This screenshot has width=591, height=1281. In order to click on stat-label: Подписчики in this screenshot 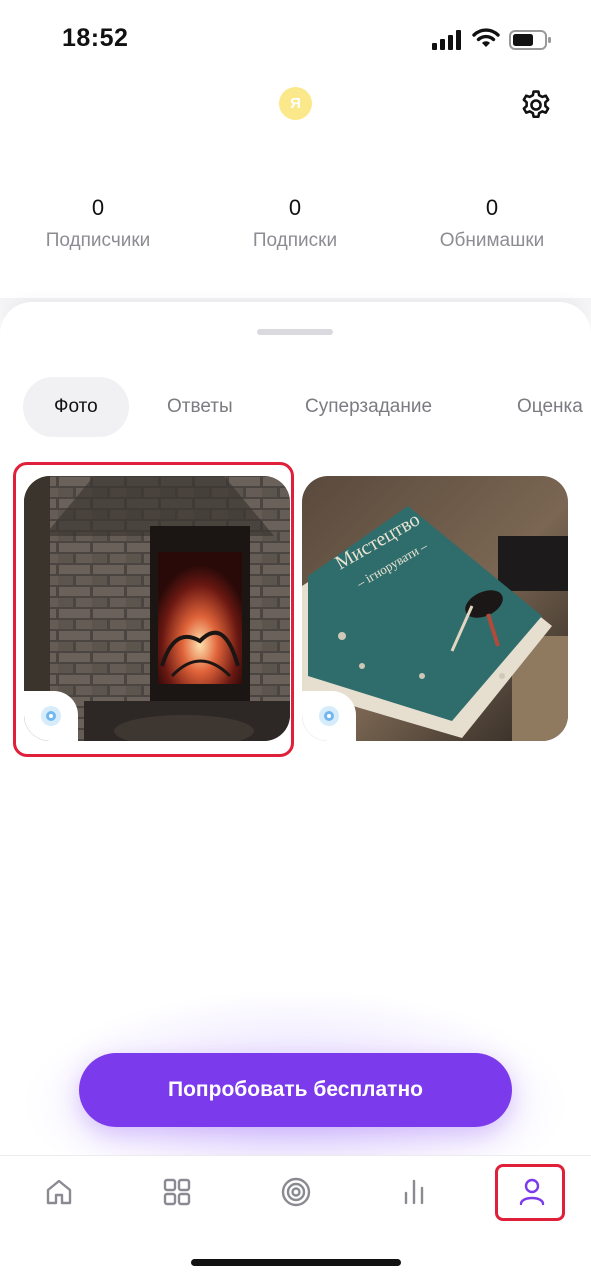, I will do `click(98, 240)`.